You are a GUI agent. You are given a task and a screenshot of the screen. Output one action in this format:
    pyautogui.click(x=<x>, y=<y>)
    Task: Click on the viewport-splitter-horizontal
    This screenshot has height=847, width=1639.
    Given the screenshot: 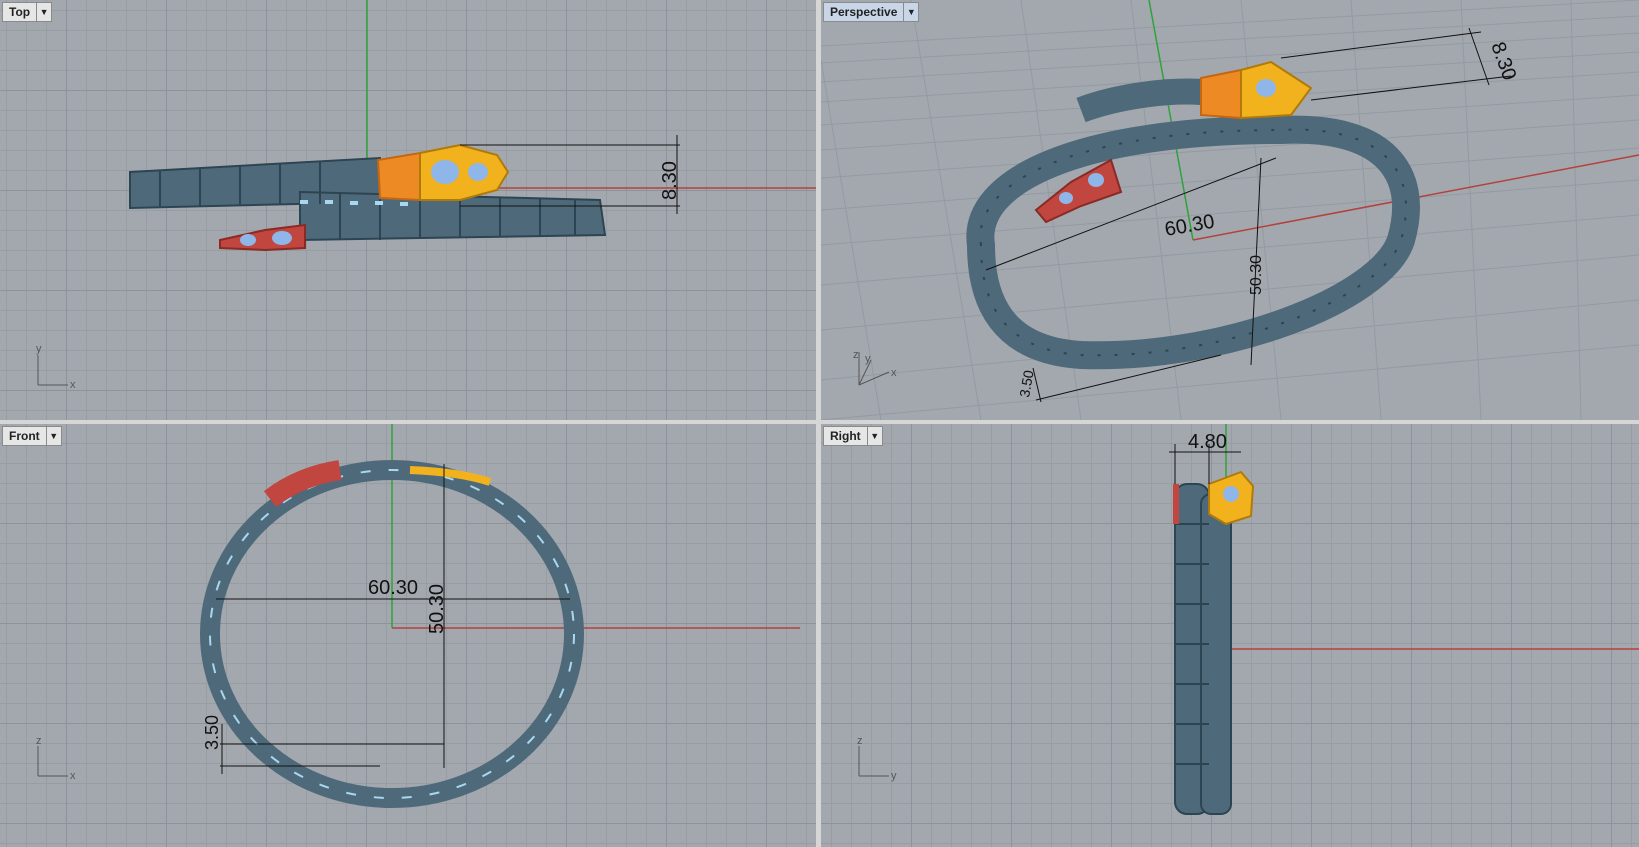 What is the action you would take?
    pyautogui.click(x=819, y=422)
    